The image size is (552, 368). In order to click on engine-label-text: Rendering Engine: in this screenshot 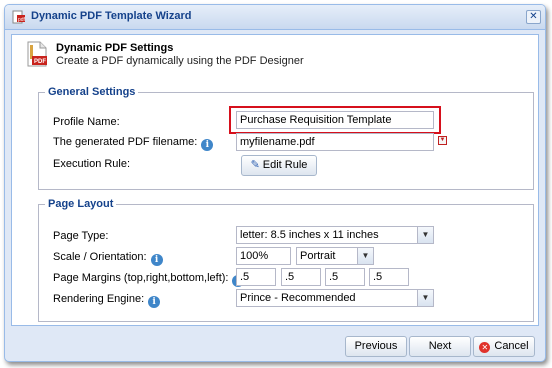, I will do `click(99, 299)`.